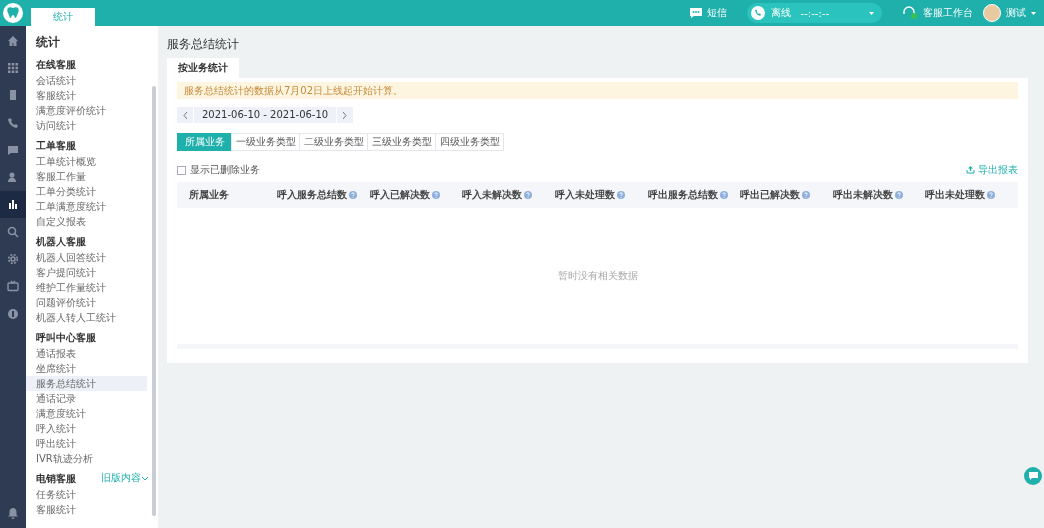 The height and width of the screenshot is (528, 1044). I want to click on sidebar-item: IVR轨迹分析, so click(86, 458).